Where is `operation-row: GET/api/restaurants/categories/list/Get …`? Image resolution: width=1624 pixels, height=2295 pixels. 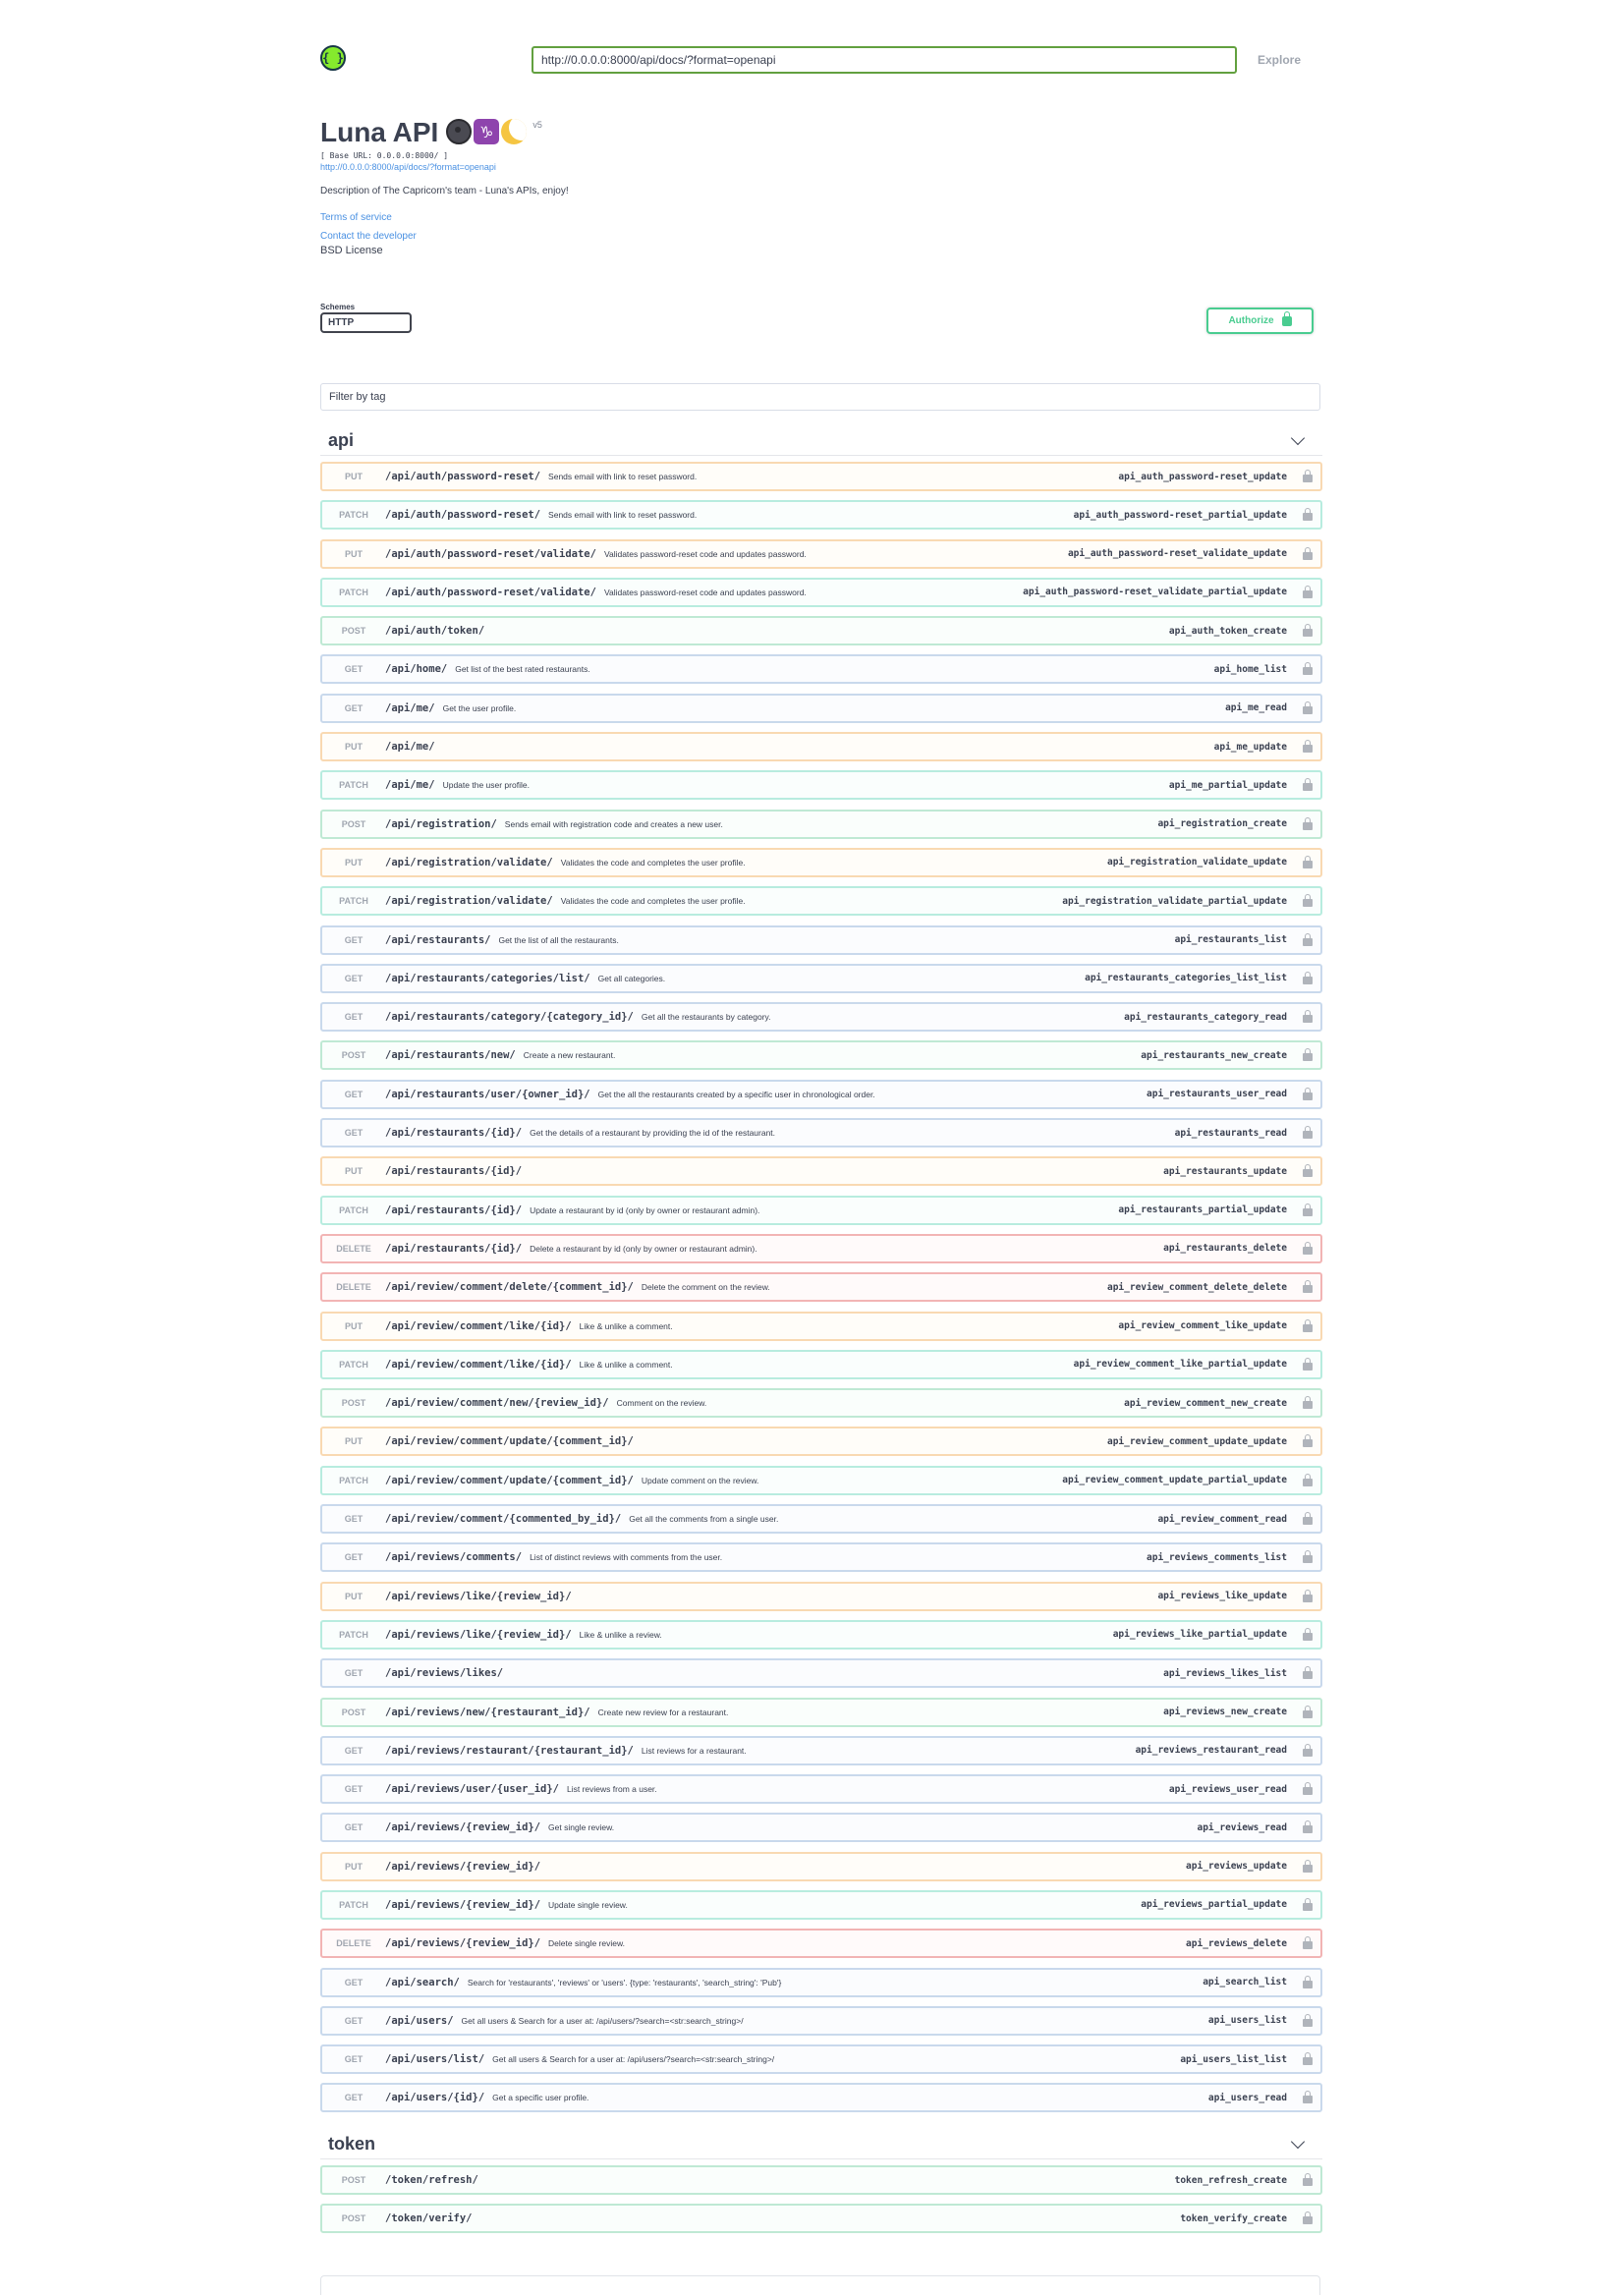
operation-row: GET/api/restaurants/categories/list/Get … is located at coordinates (821, 978).